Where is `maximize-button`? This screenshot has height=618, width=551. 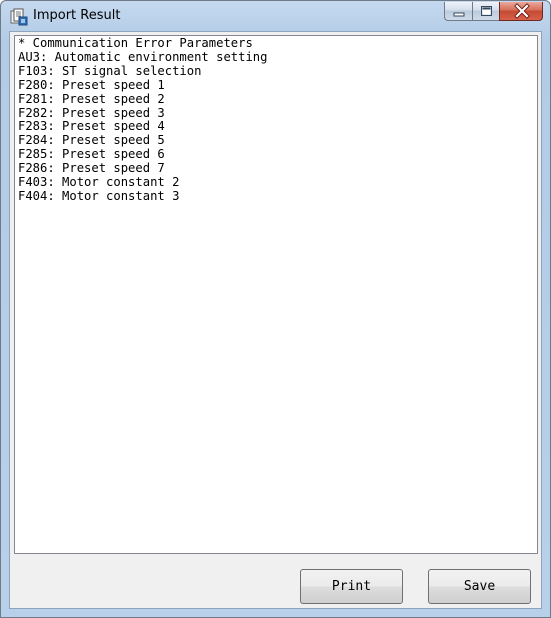 maximize-button is located at coordinates (485, 11).